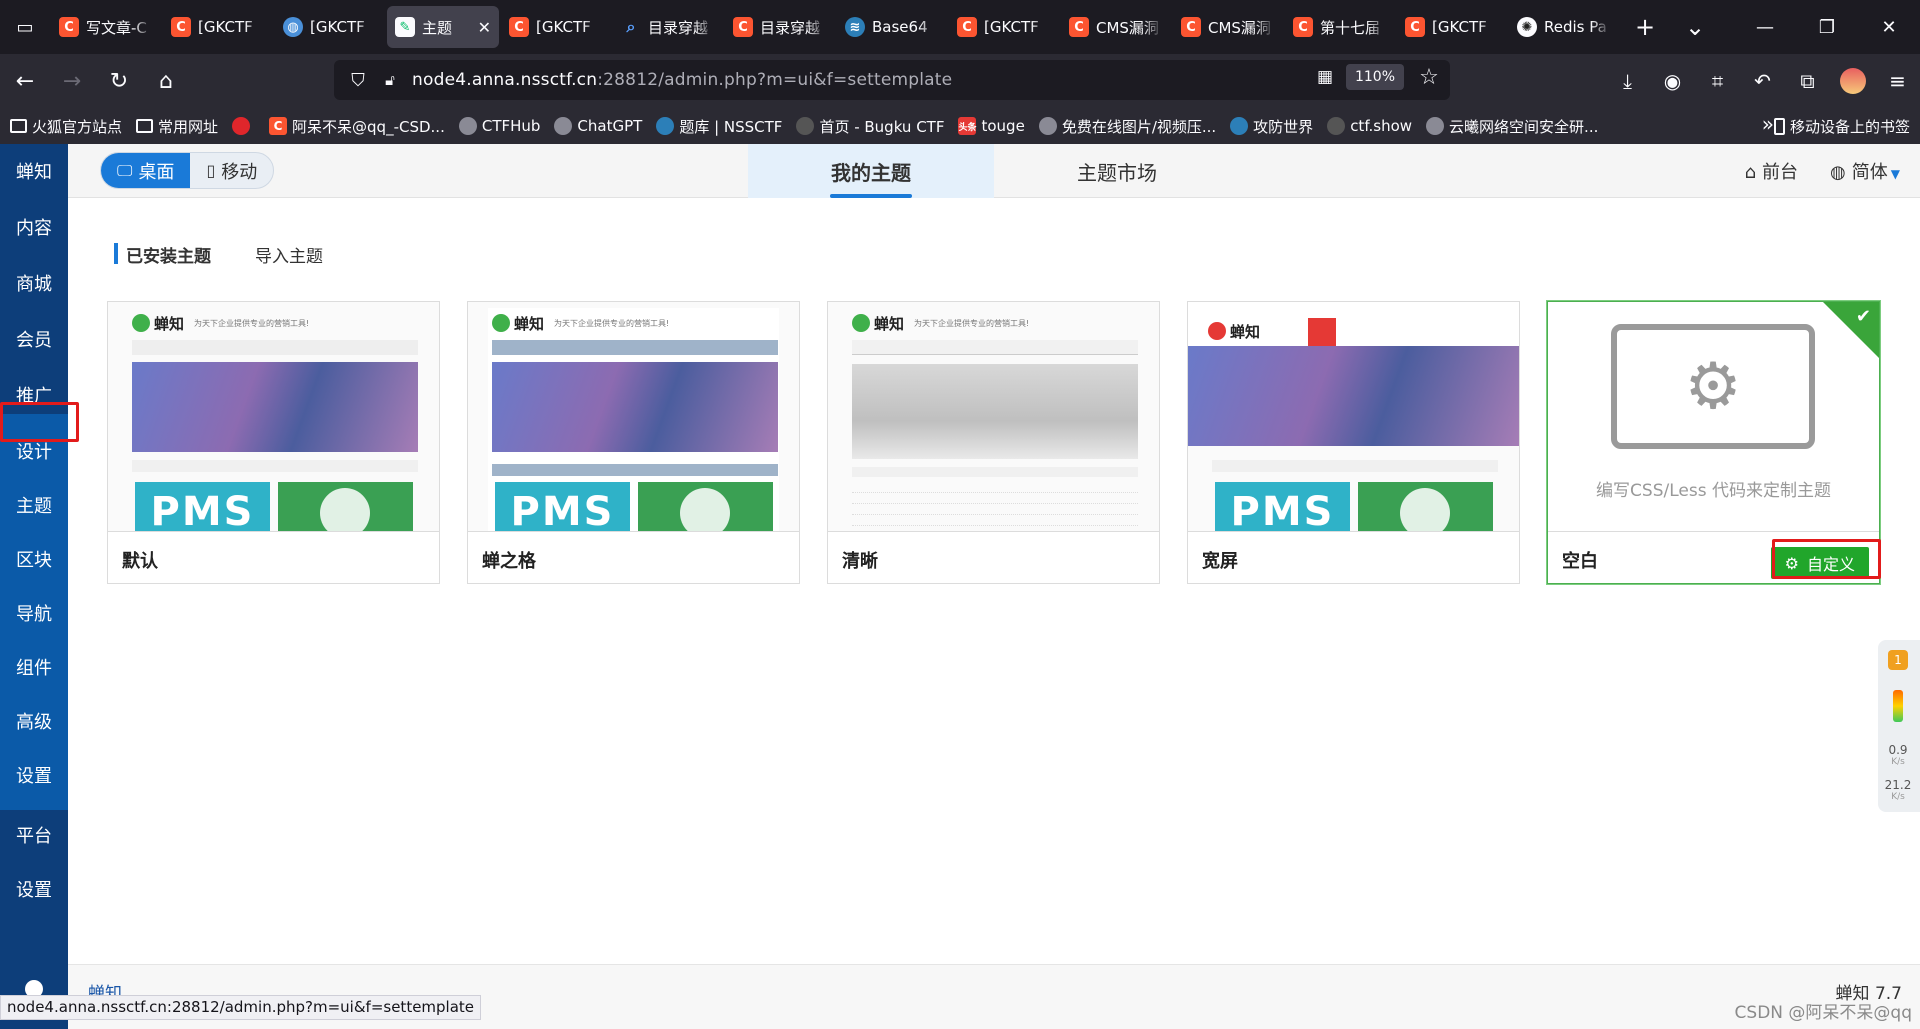  Describe the element at coordinates (66, 126) in the screenshot. I see `bookmark-item: 火狐官方站点` at that location.